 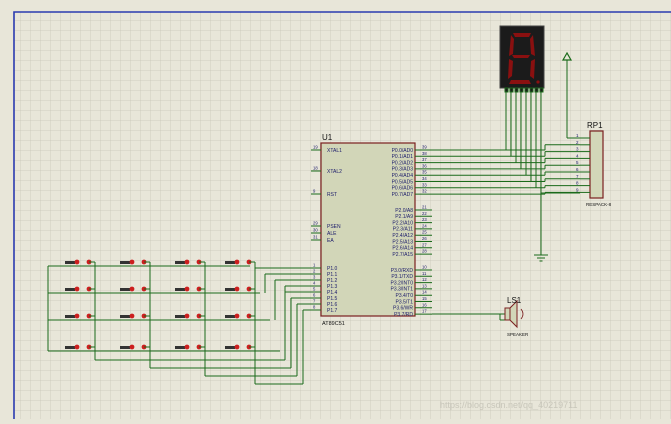 What do you see at coordinates (332, 195) in the screenshot?
I see `u1-pin-name: RST` at bounding box center [332, 195].